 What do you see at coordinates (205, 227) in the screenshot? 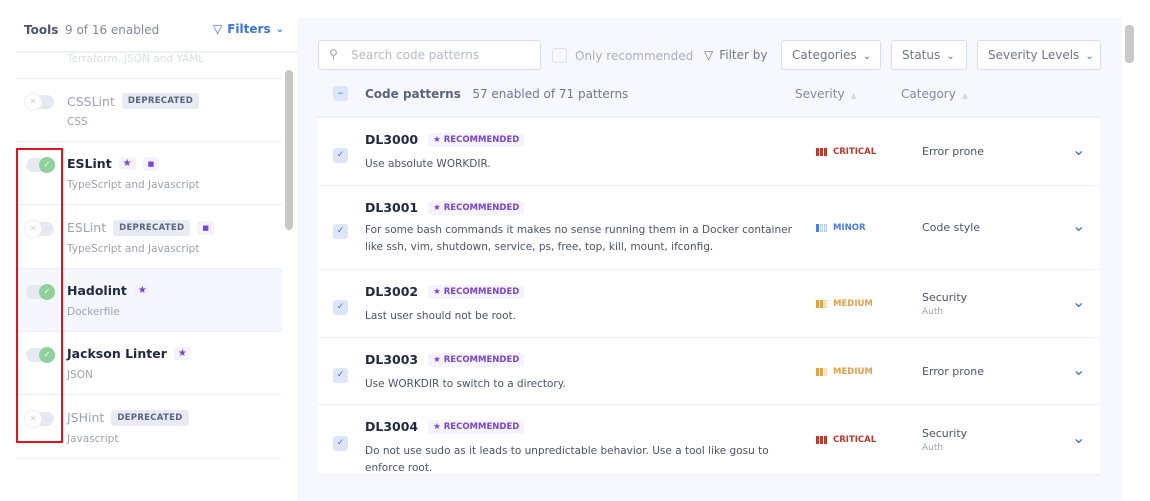
I see `document-icon: ■` at bounding box center [205, 227].